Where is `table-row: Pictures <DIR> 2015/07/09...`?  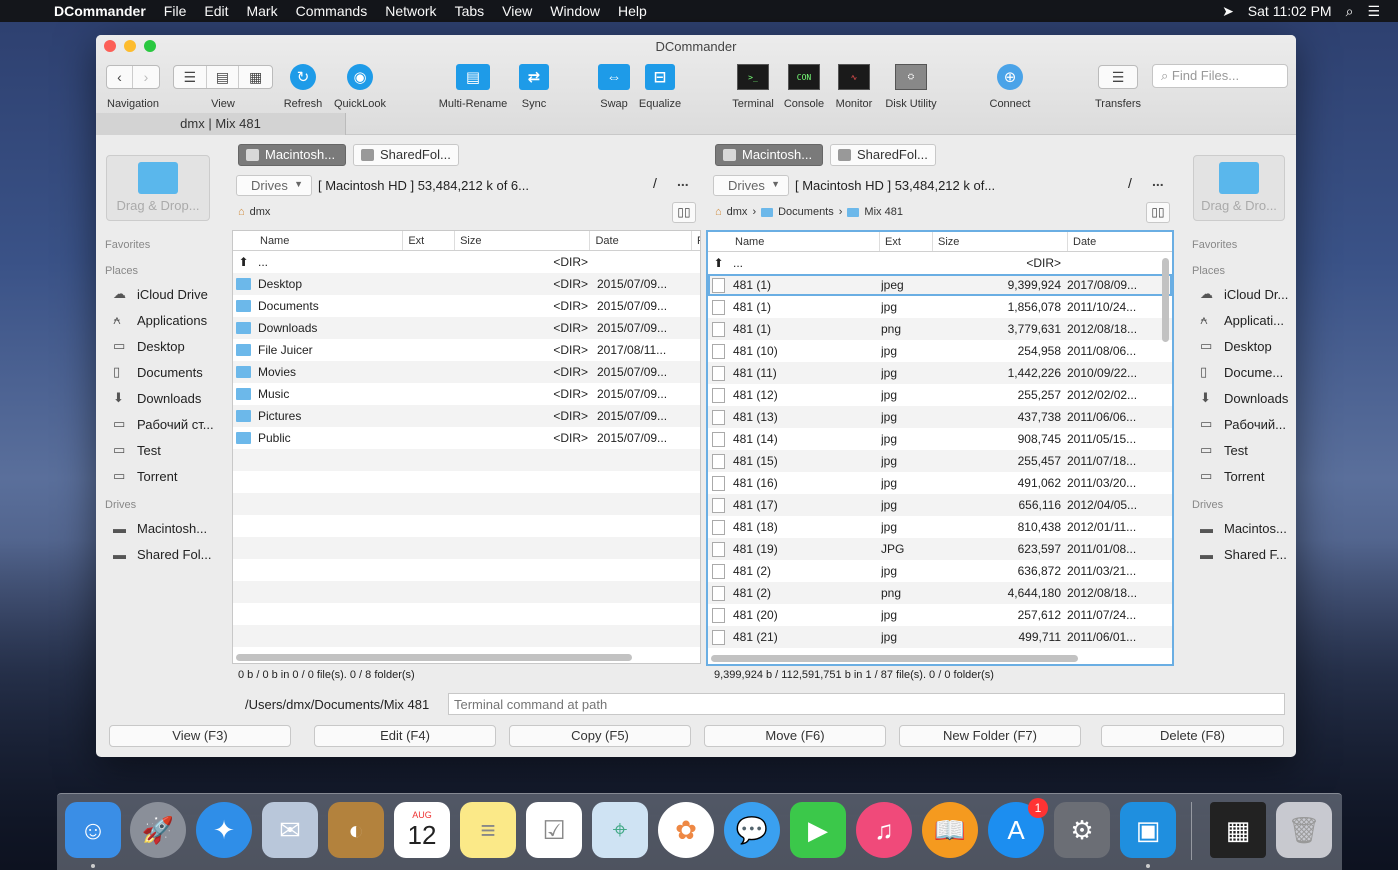
table-row: Pictures <DIR> 2015/07/09... is located at coordinates (466, 416).